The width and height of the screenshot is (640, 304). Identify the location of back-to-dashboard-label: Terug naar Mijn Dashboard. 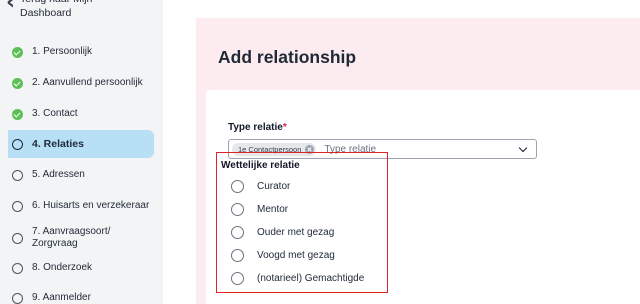
(56, 9).